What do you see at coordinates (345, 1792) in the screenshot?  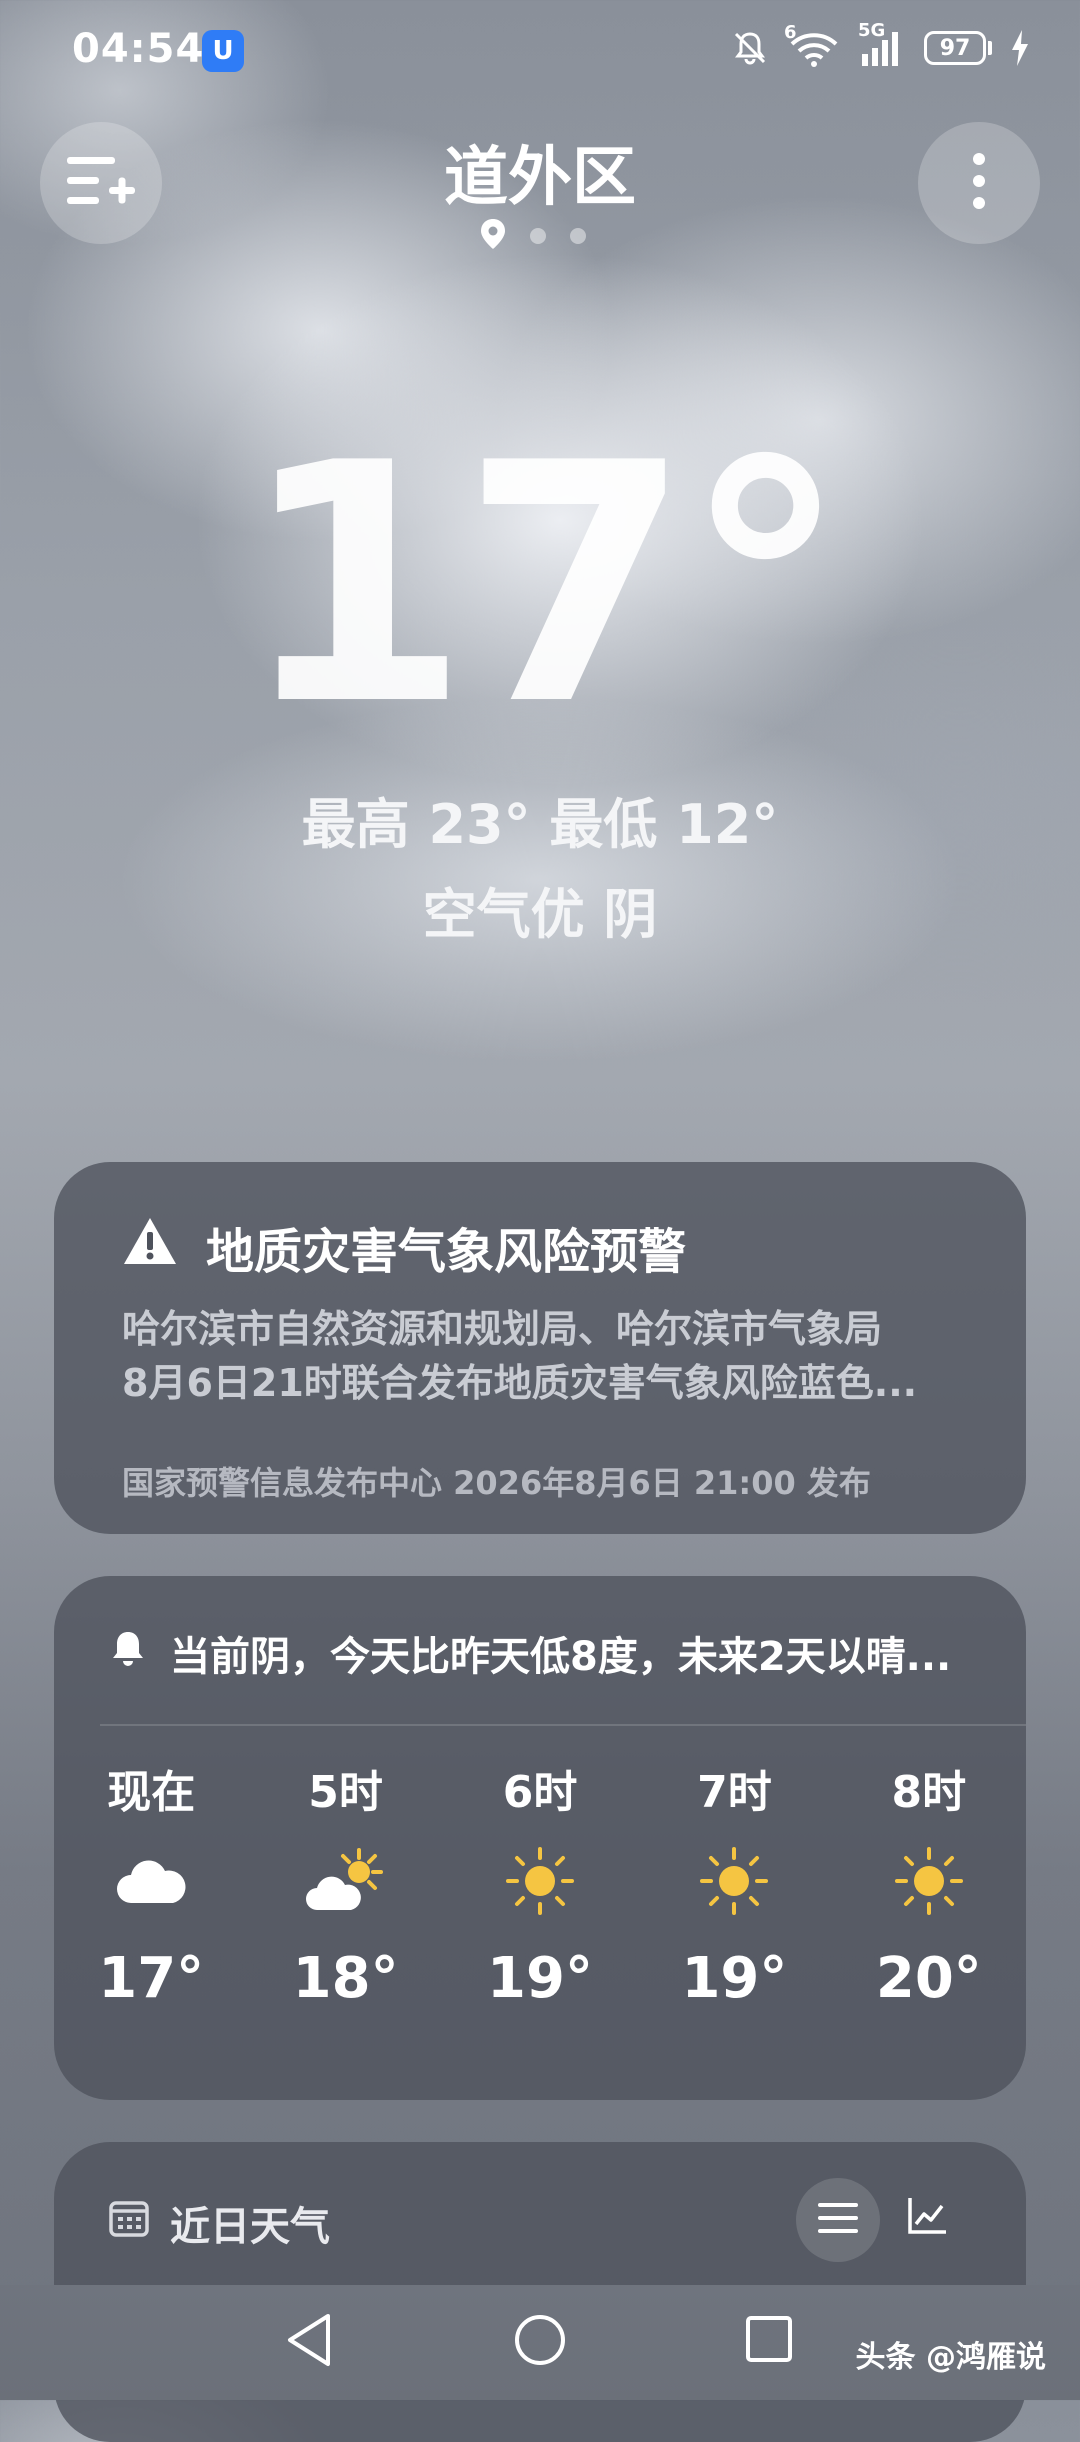 I see `hour-label: 5时` at bounding box center [345, 1792].